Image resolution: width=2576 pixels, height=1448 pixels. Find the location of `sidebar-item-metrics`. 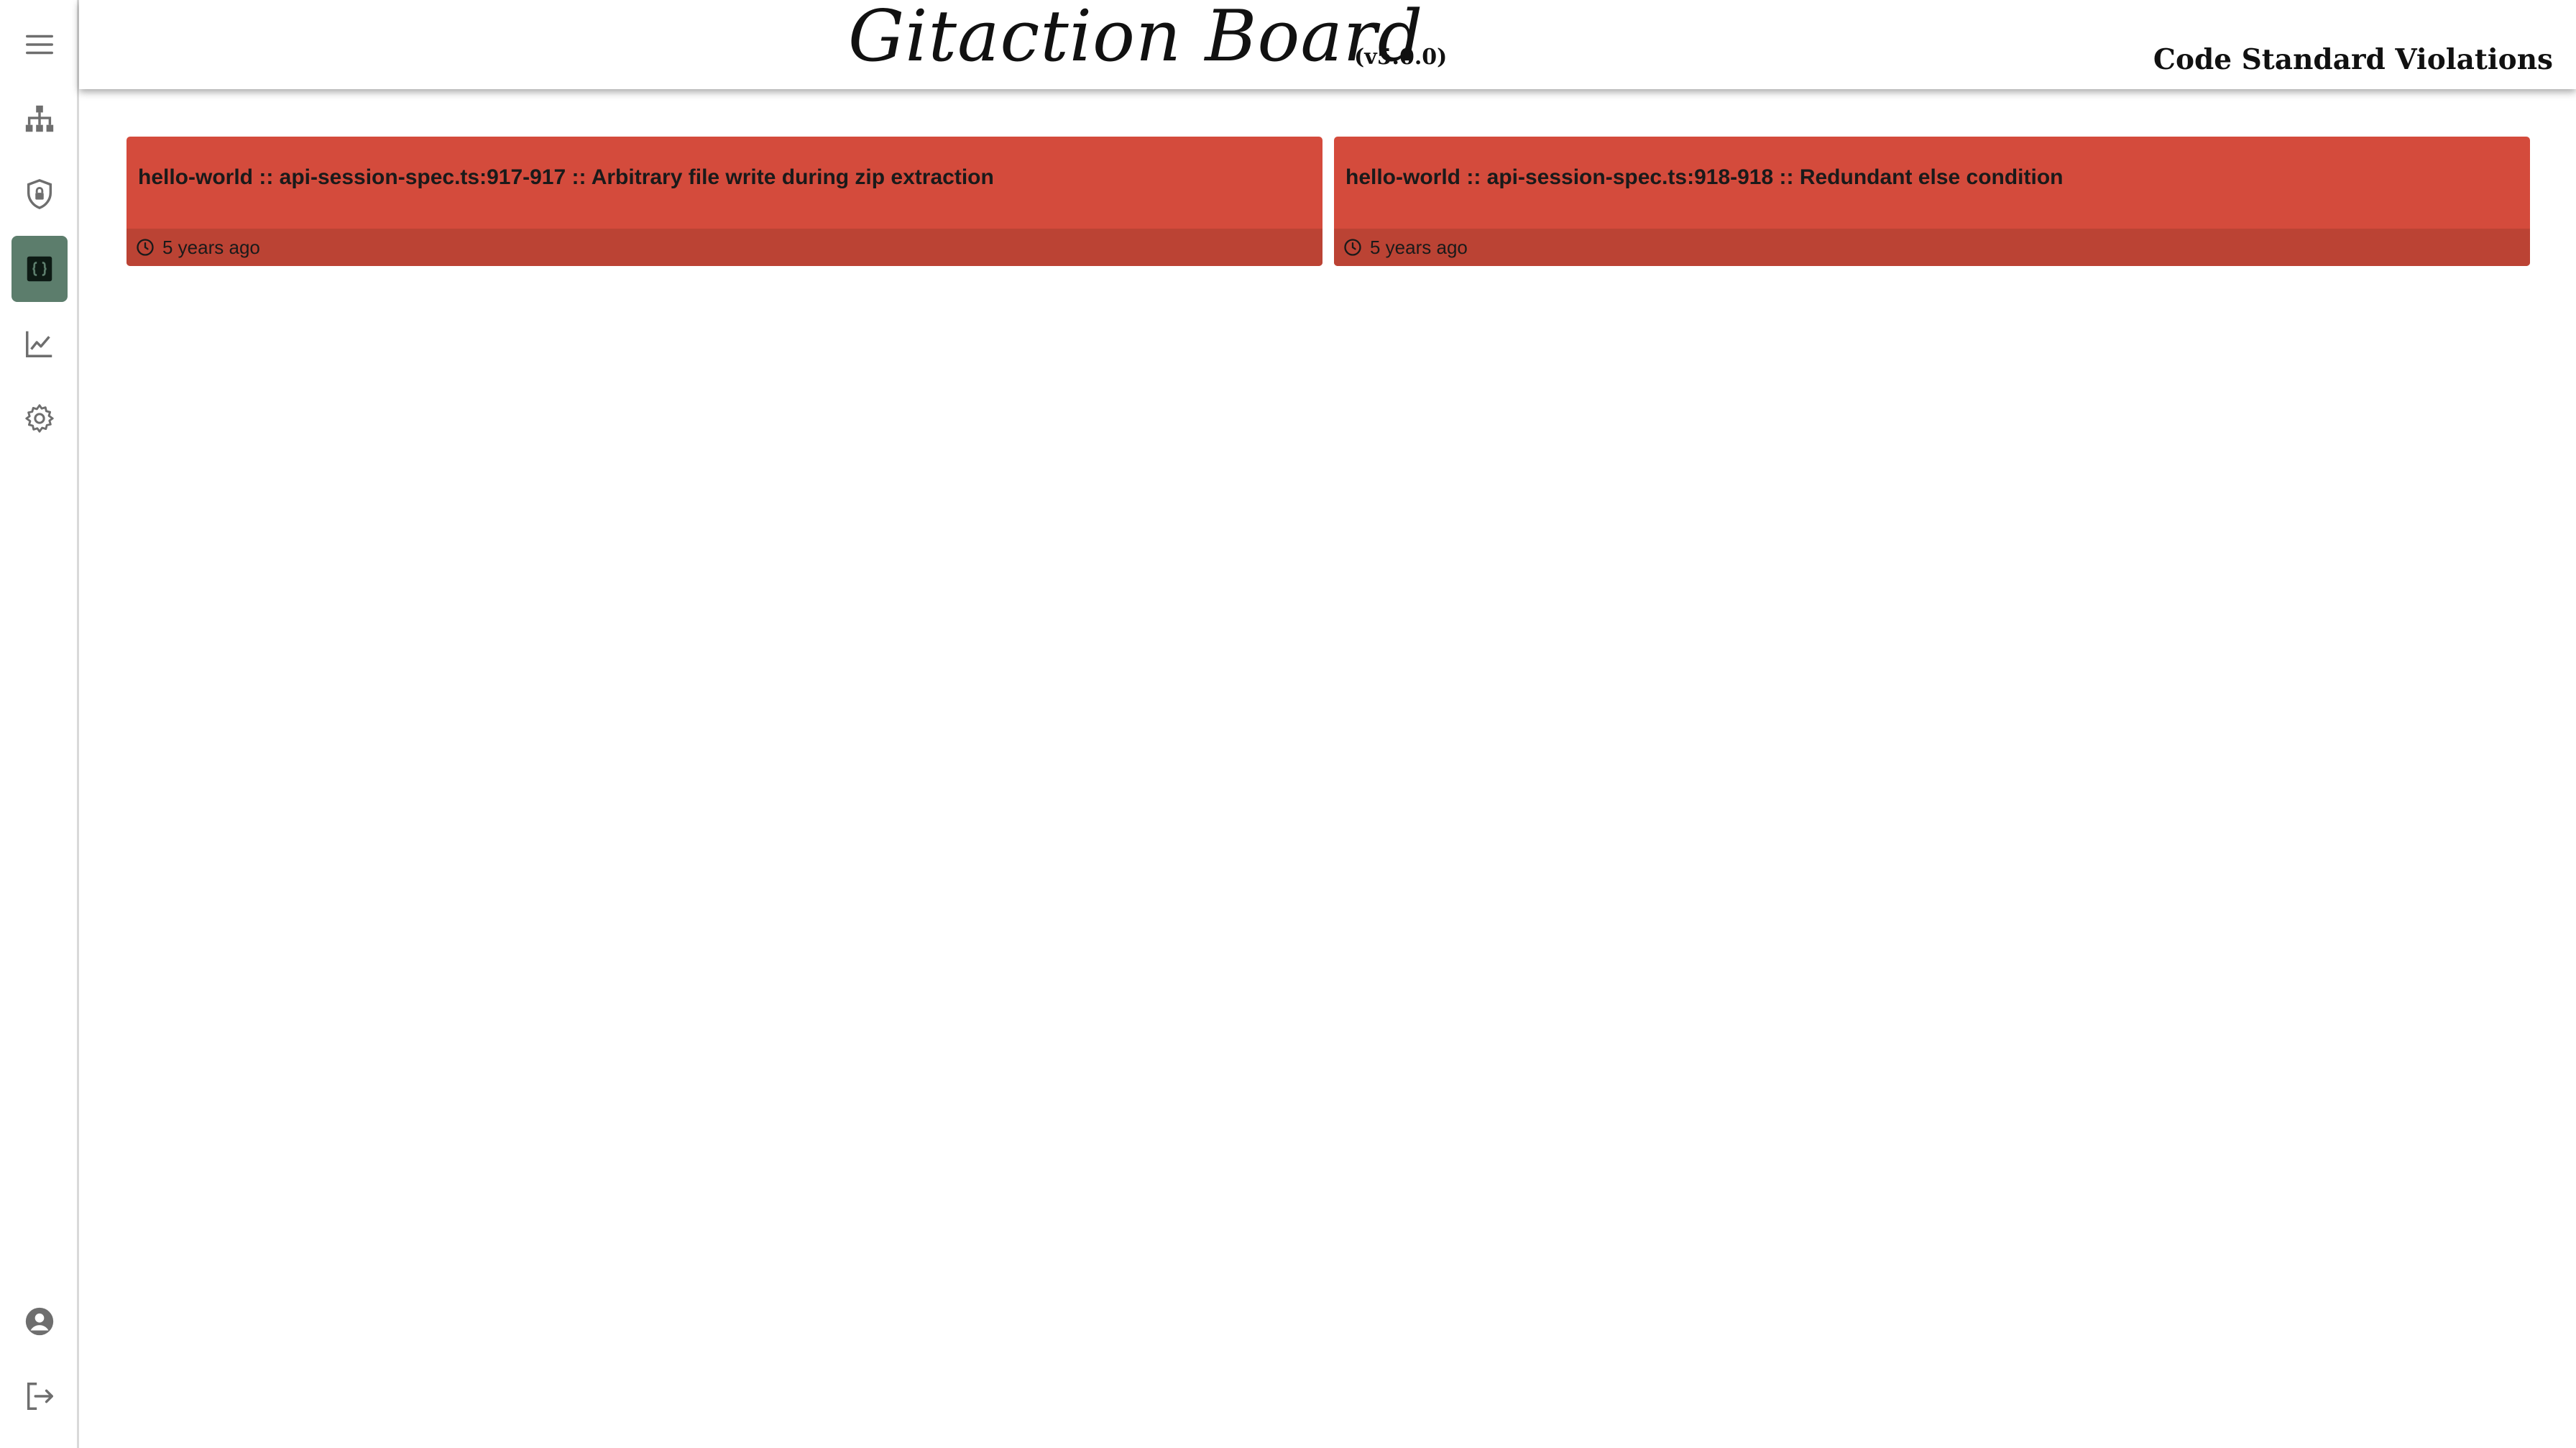

sidebar-item-metrics is located at coordinates (40, 344).